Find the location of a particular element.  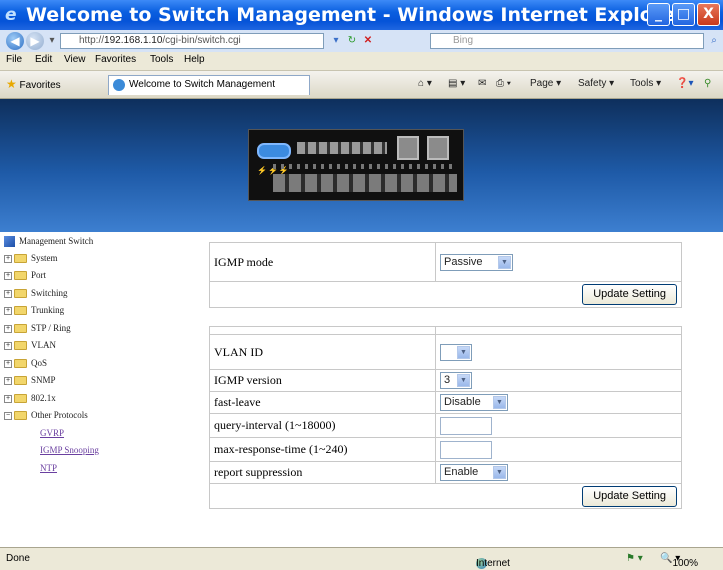

sidebar-item-other-protocols: − Other Protocols is located at coordinates (46, 415).